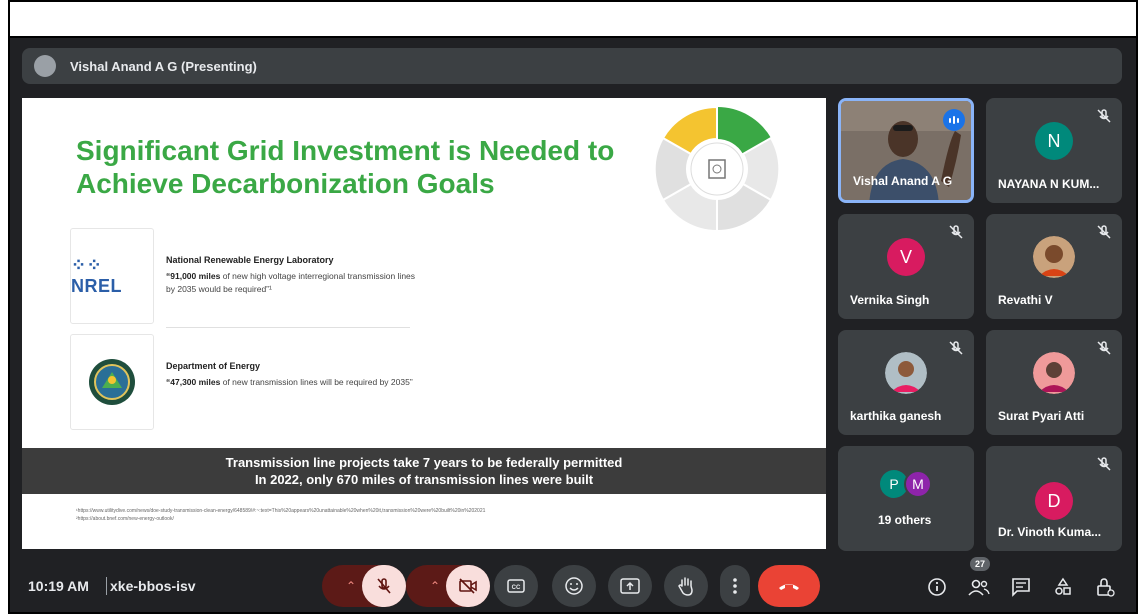  Describe the element at coordinates (96, 275) in the screenshot. I see `nrel-logo: ⁘⁘NREL` at that location.